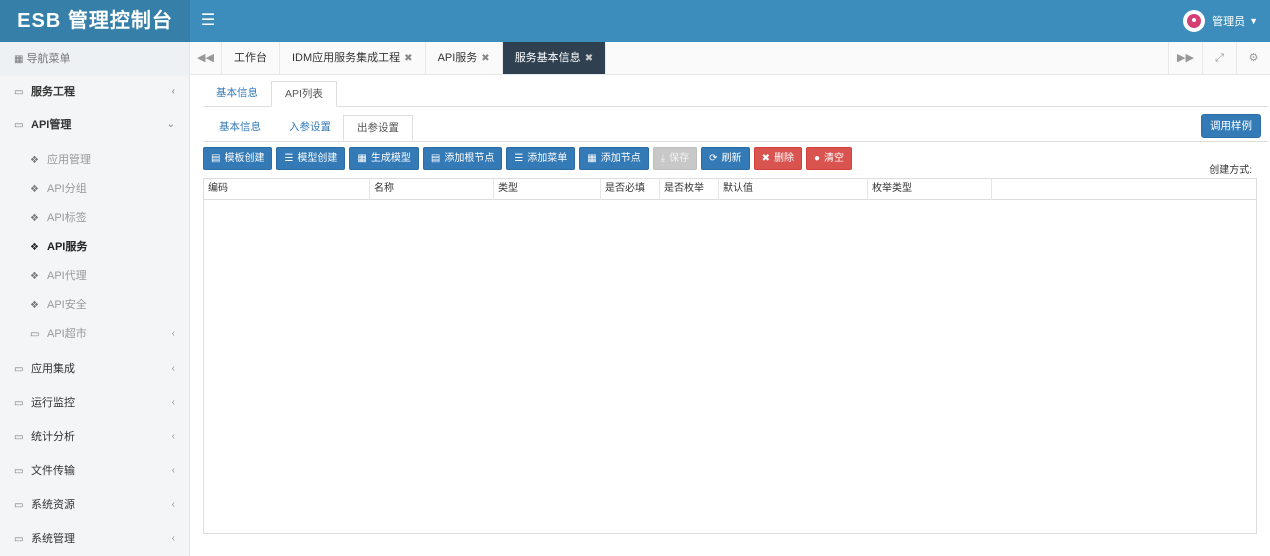 The width and height of the screenshot is (1270, 556). What do you see at coordinates (19, 59) in the screenshot?
I see `grid-icon: ▦` at bounding box center [19, 59].